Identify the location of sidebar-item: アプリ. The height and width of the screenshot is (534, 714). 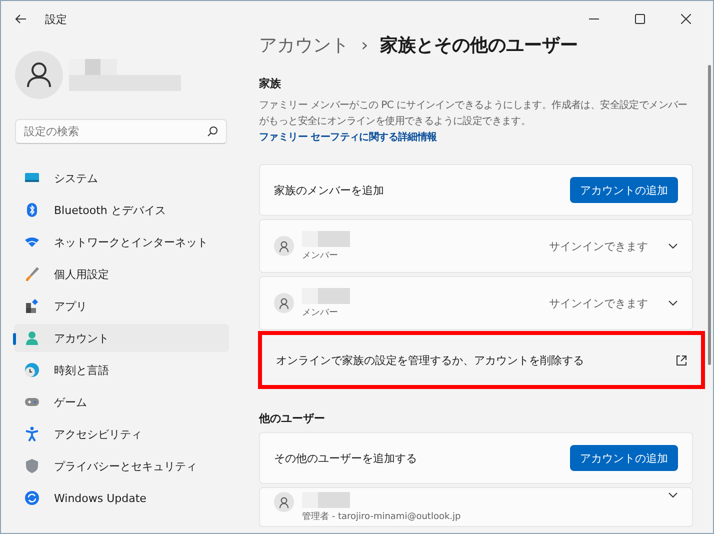
(121, 306).